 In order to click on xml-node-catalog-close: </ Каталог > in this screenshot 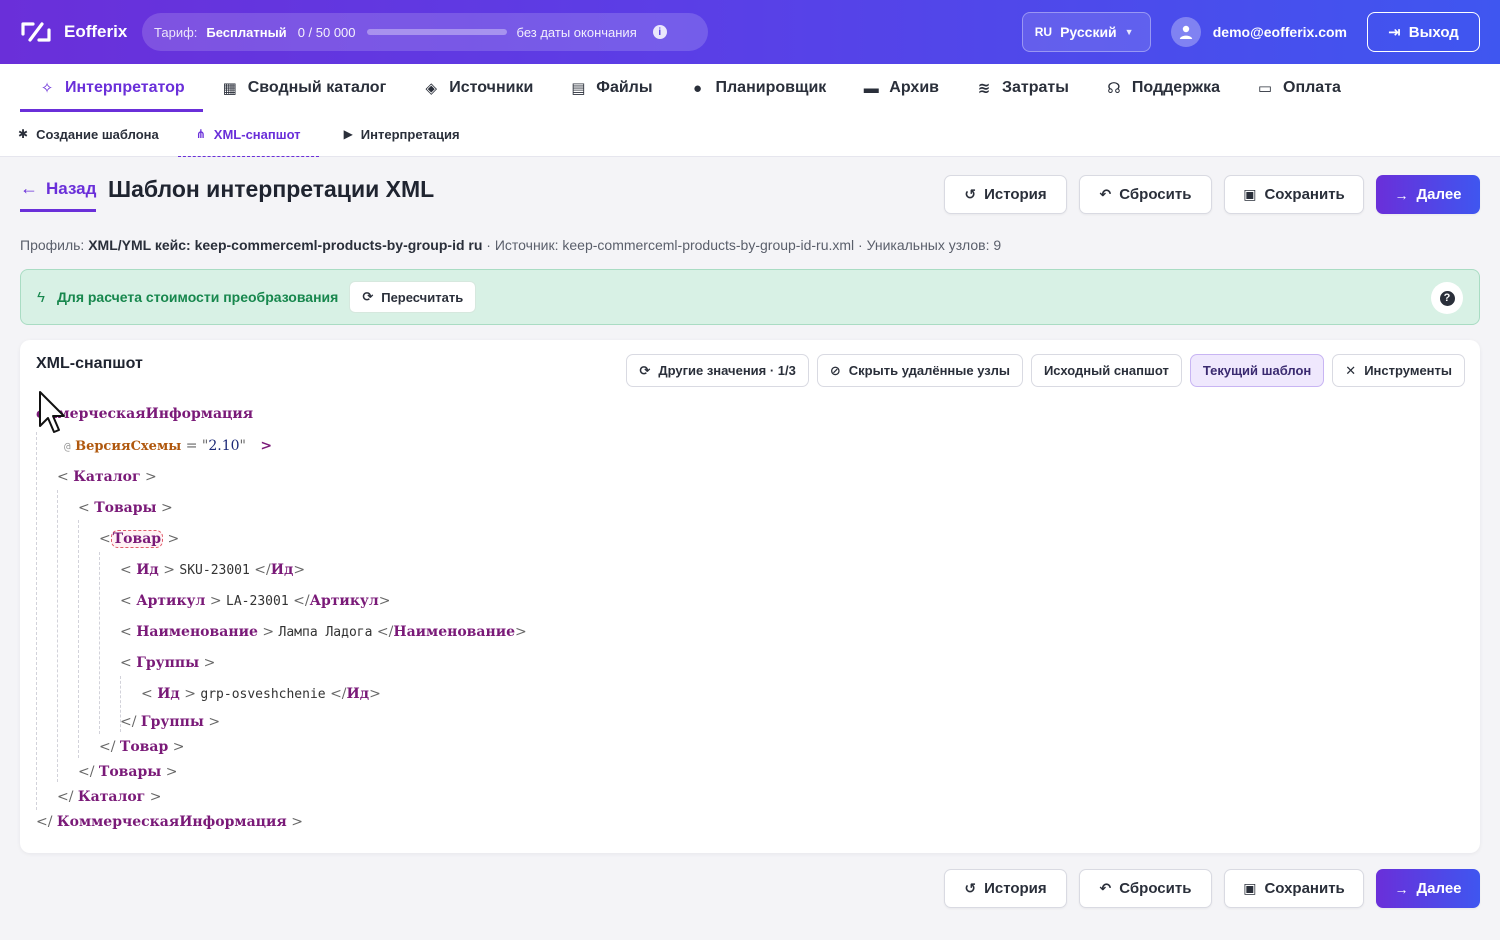, I will do `click(109, 797)`.